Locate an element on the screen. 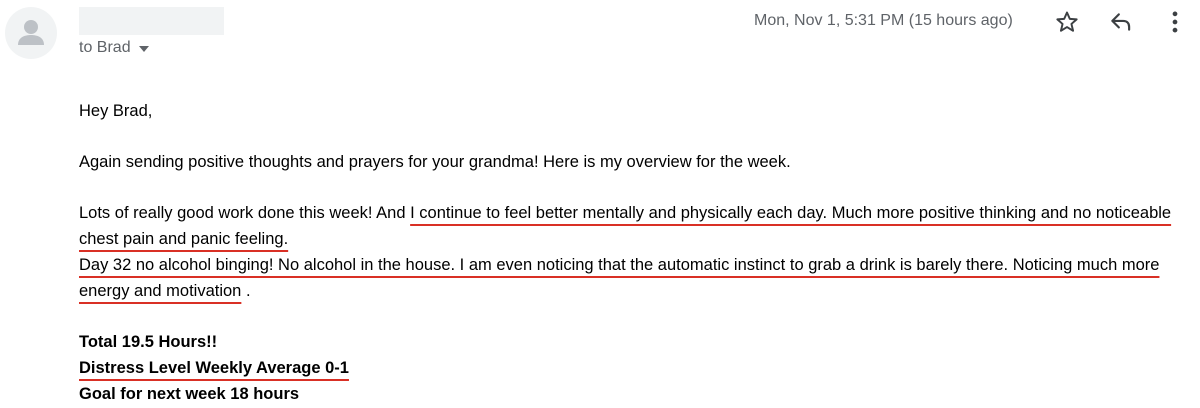 Image resolution: width=1200 pixels, height=408 pixels. recipient-label: to Brad is located at coordinates (105, 47).